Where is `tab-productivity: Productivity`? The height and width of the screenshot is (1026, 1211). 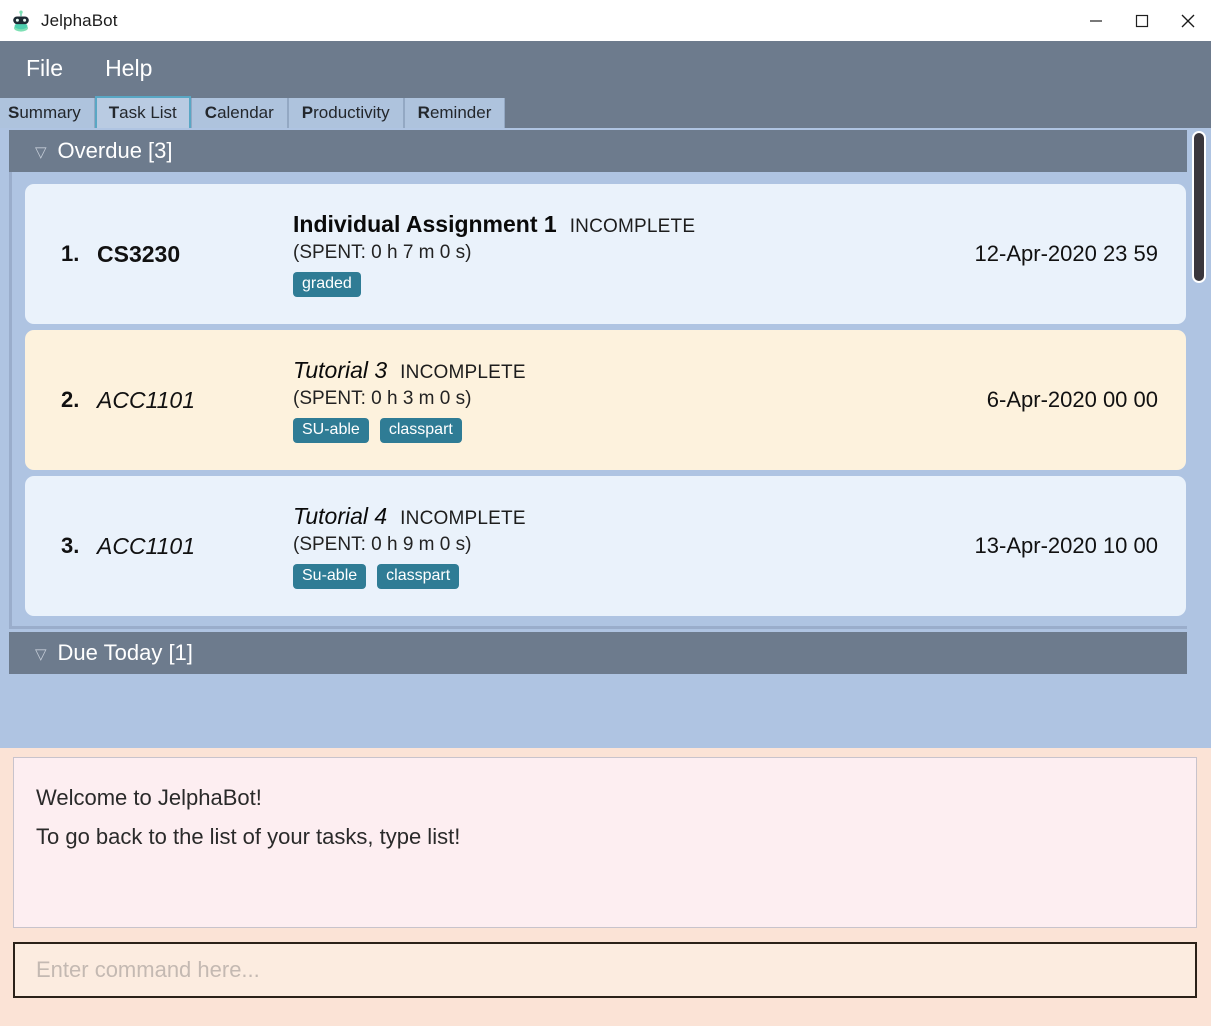 tab-productivity: Productivity is located at coordinates (345, 113).